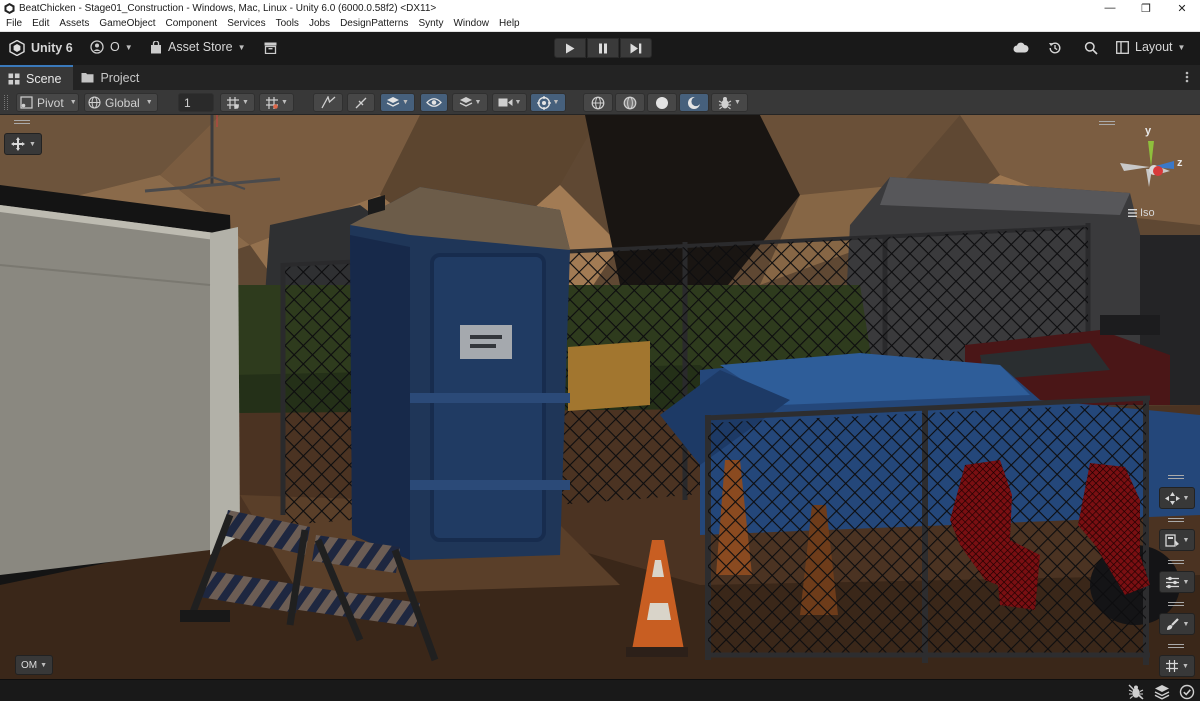 This screenshot has height=701, width=1200. Describe the element at coordinates (196, 102) in the screenshot. I see `grid-snap-field: 1` at that location.